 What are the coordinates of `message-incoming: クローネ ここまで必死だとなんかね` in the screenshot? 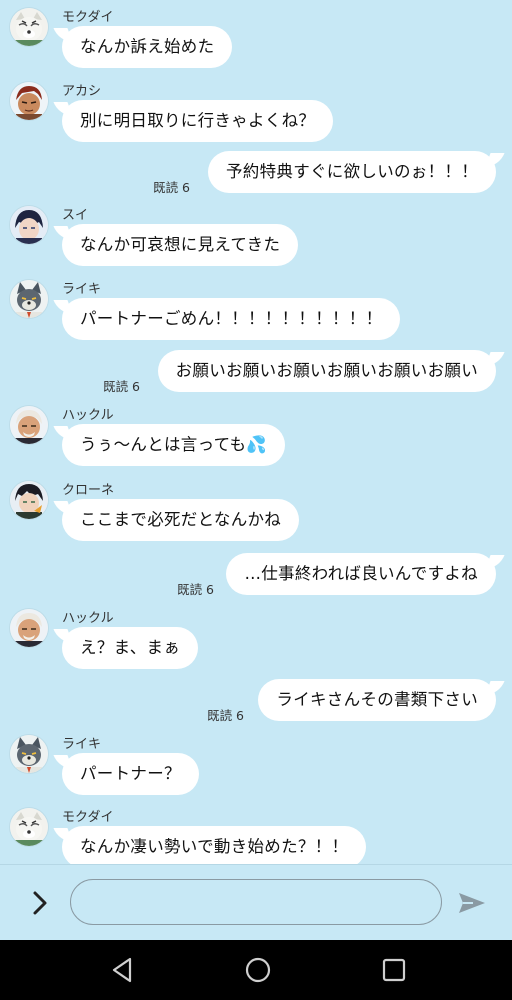 It's located at (256, 510).